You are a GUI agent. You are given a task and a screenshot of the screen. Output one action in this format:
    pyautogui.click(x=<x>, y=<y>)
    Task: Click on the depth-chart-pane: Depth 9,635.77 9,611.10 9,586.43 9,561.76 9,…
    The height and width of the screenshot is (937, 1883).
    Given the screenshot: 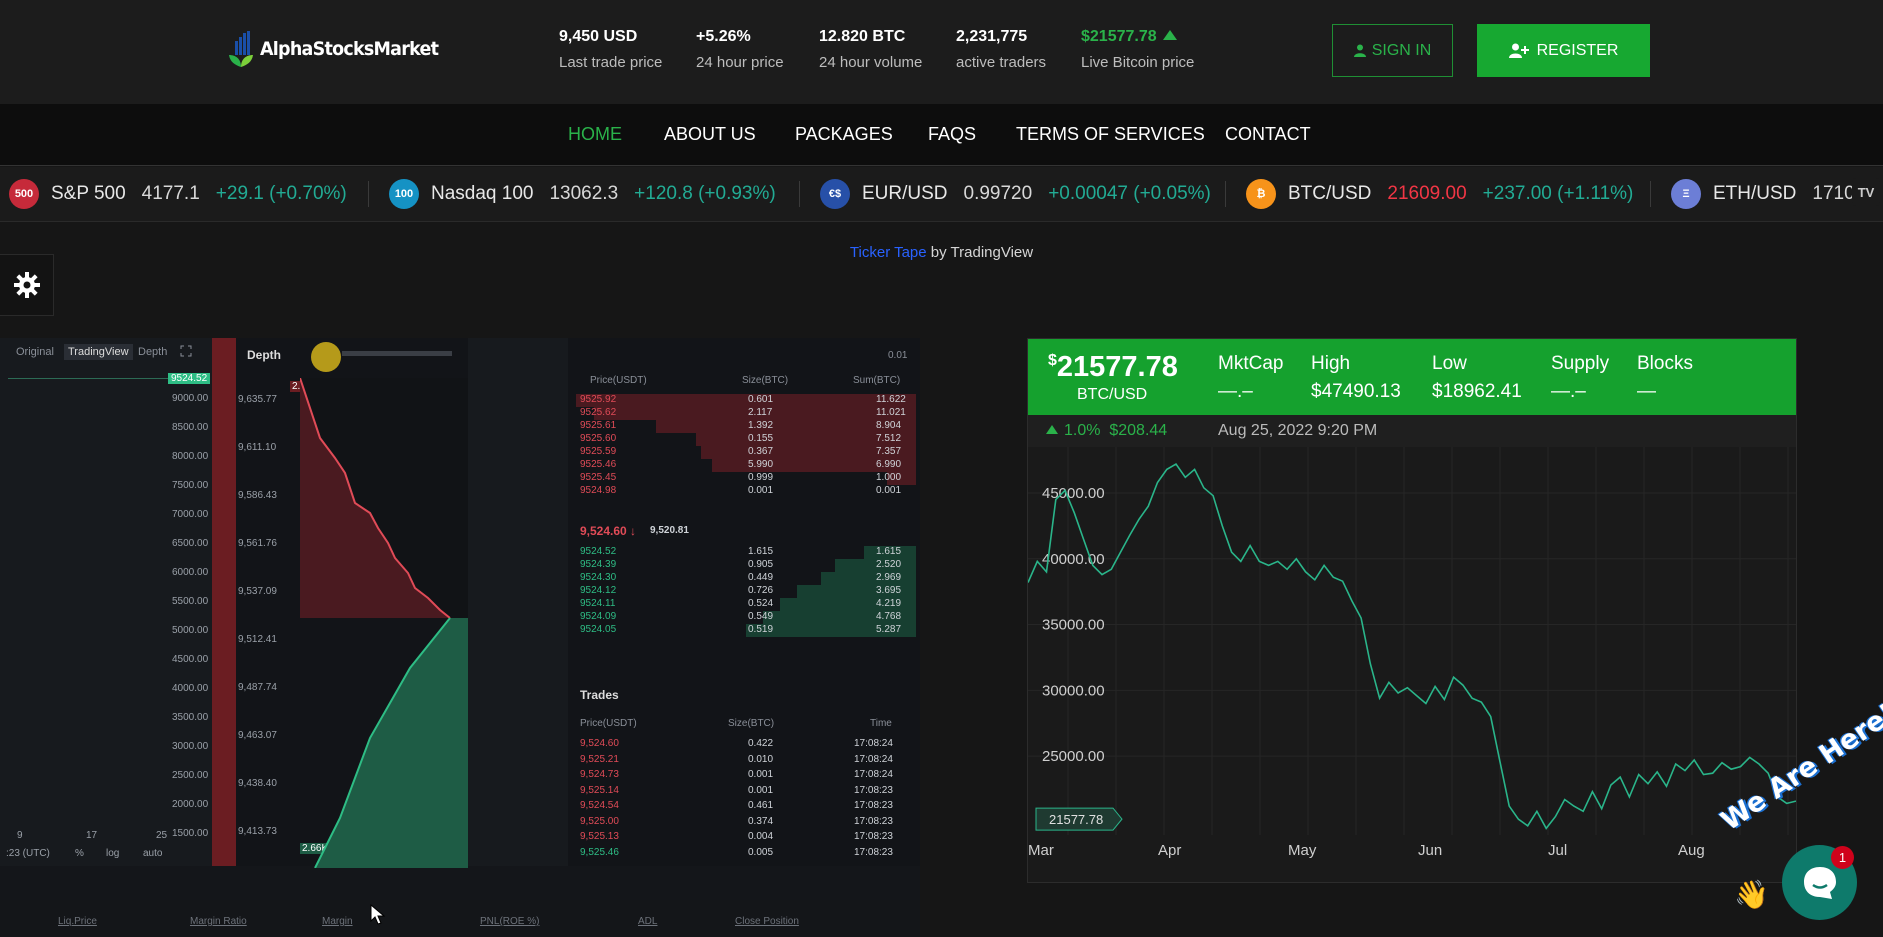 What is the action you would take?
    pyautogui.click(x=352, y=603)
    